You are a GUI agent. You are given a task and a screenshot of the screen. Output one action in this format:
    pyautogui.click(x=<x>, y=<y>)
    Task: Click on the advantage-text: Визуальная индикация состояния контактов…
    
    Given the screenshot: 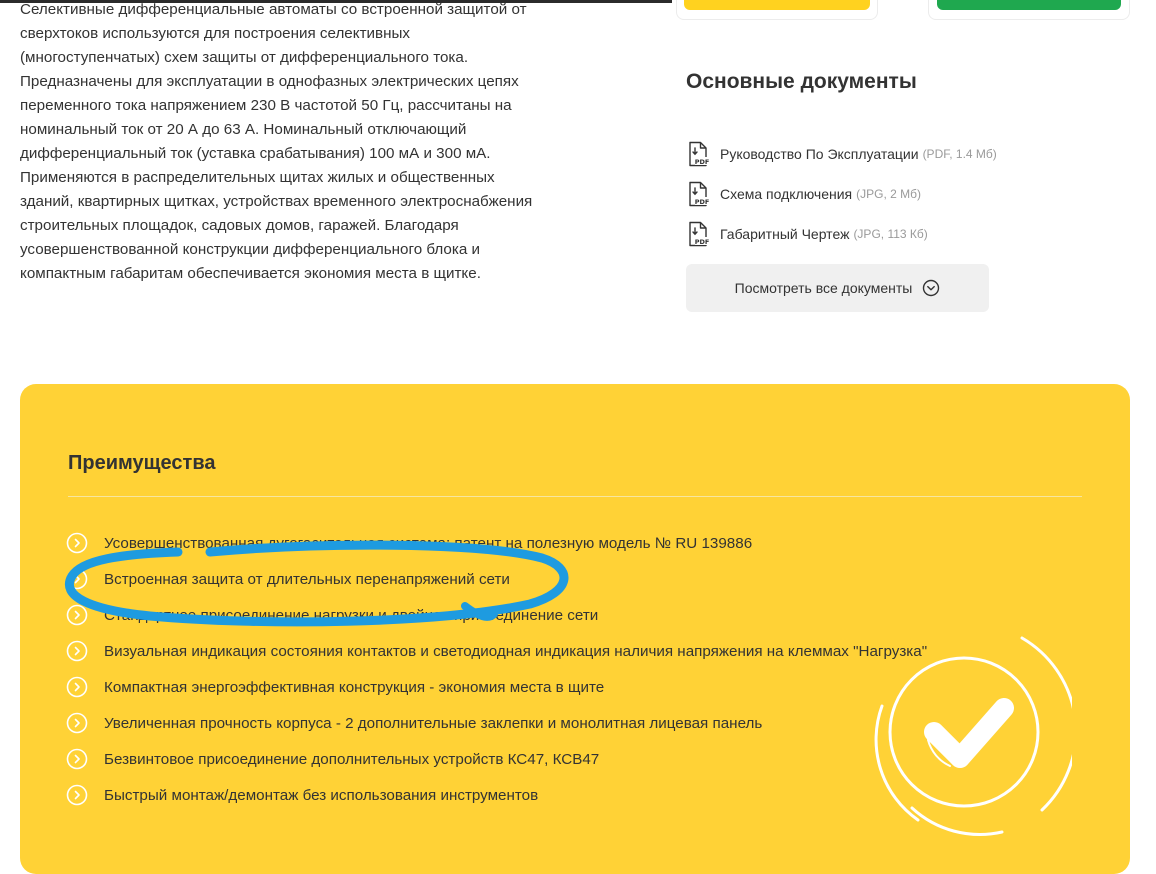 What is the action you would take?
    pyautogui.click(x=516, y=651)
    